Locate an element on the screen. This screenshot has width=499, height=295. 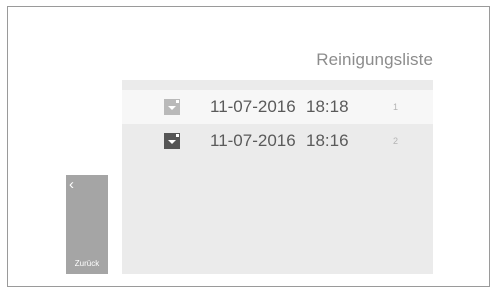
page-title: Reinigungsliste is located at coordinates (374, 59).